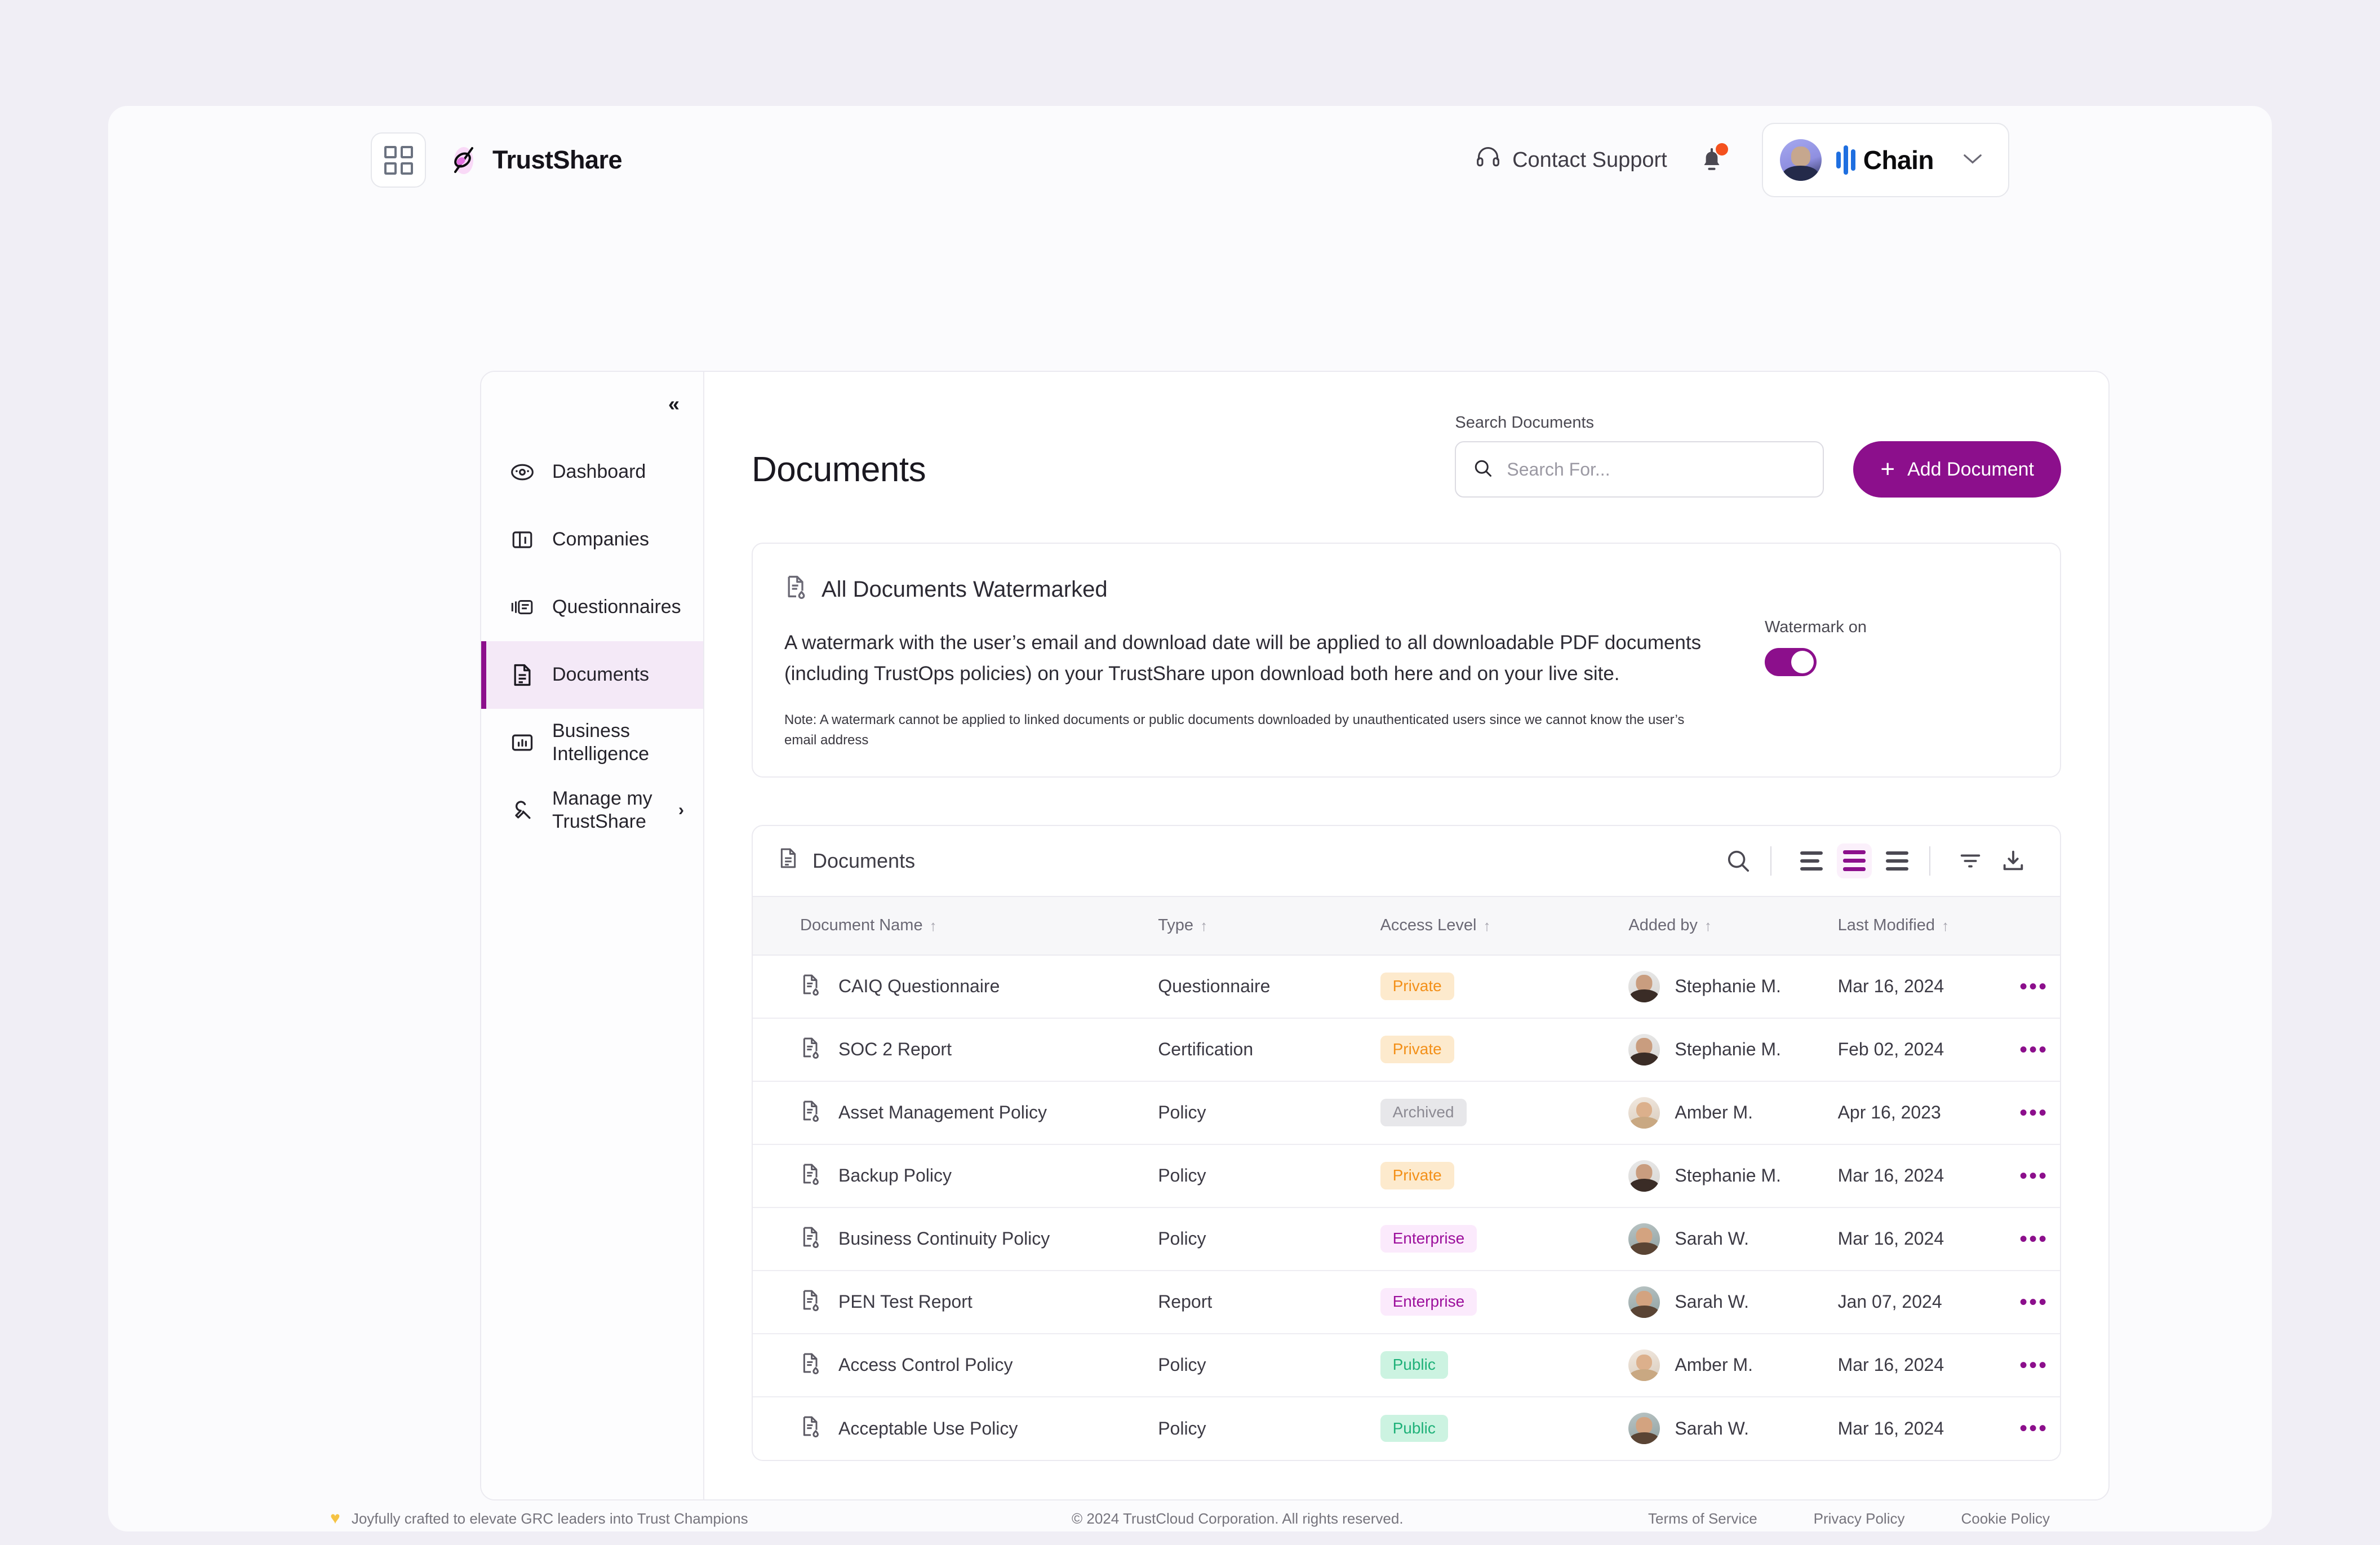 This screenshot has height=1545, width=2380. What do you see at coordinates (534, 160) in the screenshot?
I see `brand-logo: TrustShare` at bounding box center [534, 160].